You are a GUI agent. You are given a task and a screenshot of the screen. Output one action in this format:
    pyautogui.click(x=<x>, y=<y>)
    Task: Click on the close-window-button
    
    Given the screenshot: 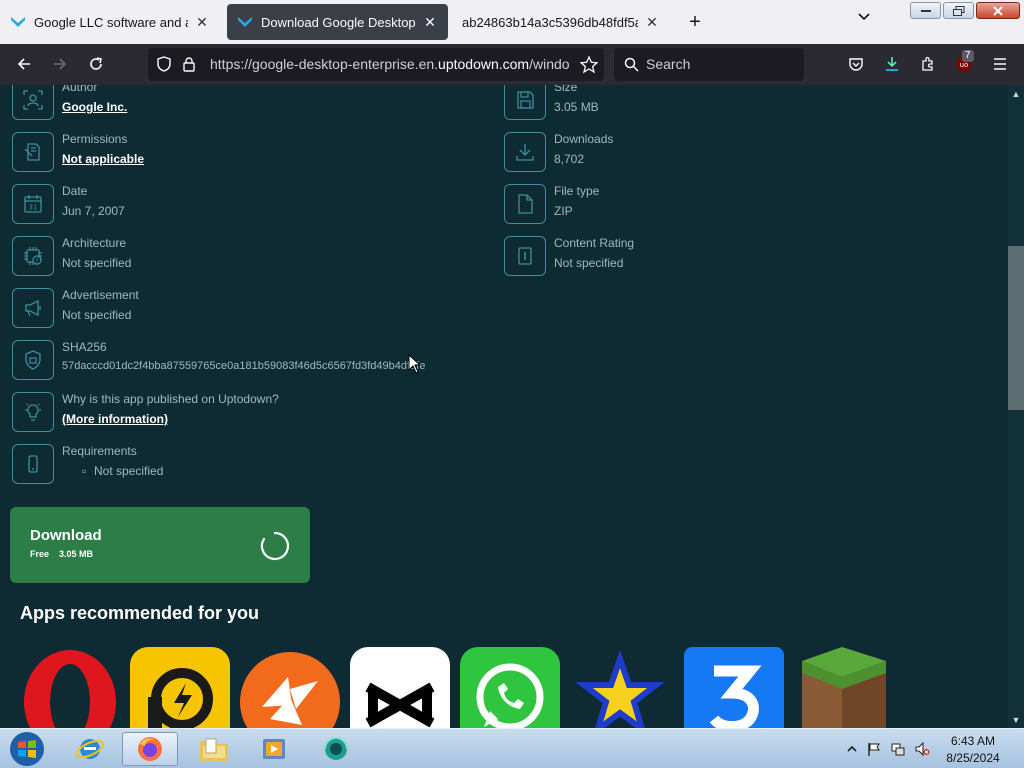 What is the action you would take?
    pyautogui.click(x=998, y=10)
    